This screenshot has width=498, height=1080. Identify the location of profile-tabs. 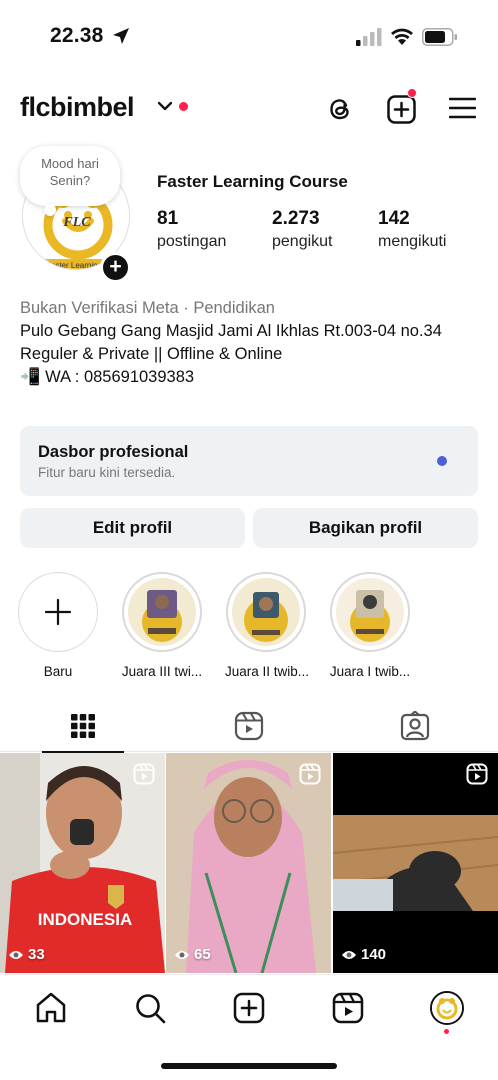
(249, 726).